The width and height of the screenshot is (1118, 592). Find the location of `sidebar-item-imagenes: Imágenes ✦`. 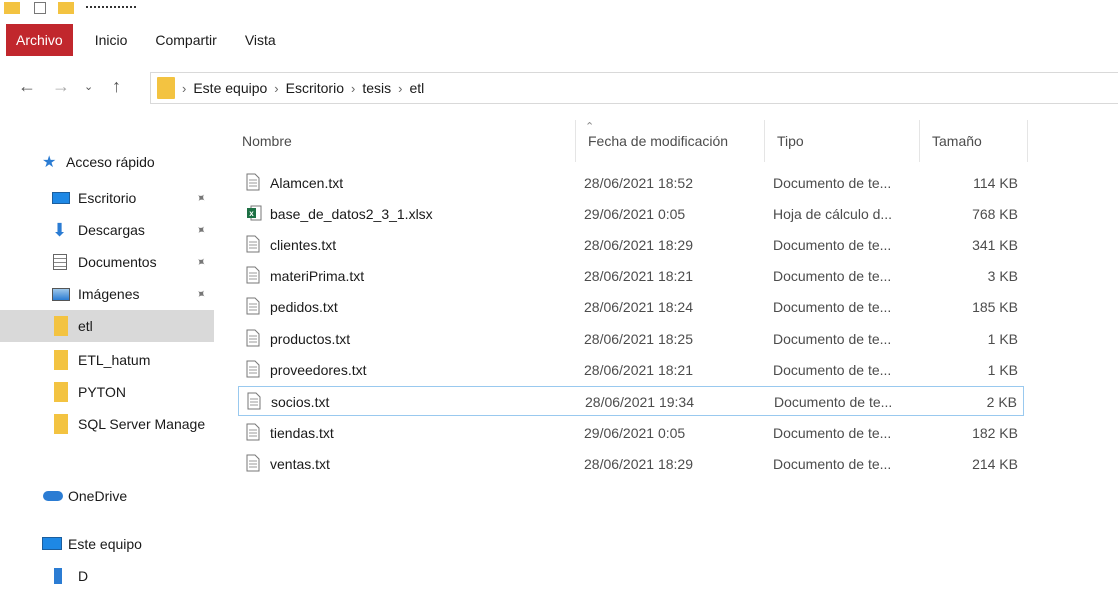

sidebar-item-imagenes: Imágenes ✦ is located at coordinates (107, 294).